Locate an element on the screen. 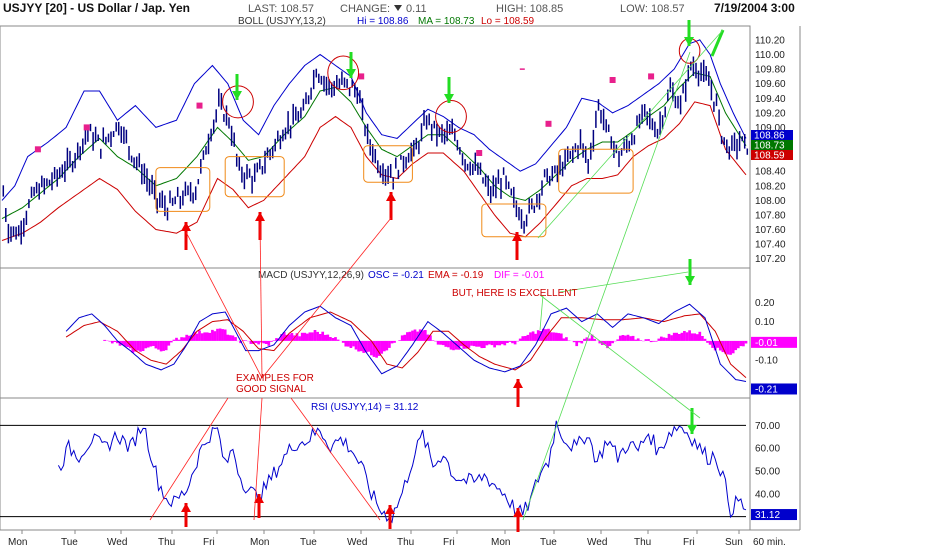  low-price: LOW: 108.57 is located at coordinates (652, 9).